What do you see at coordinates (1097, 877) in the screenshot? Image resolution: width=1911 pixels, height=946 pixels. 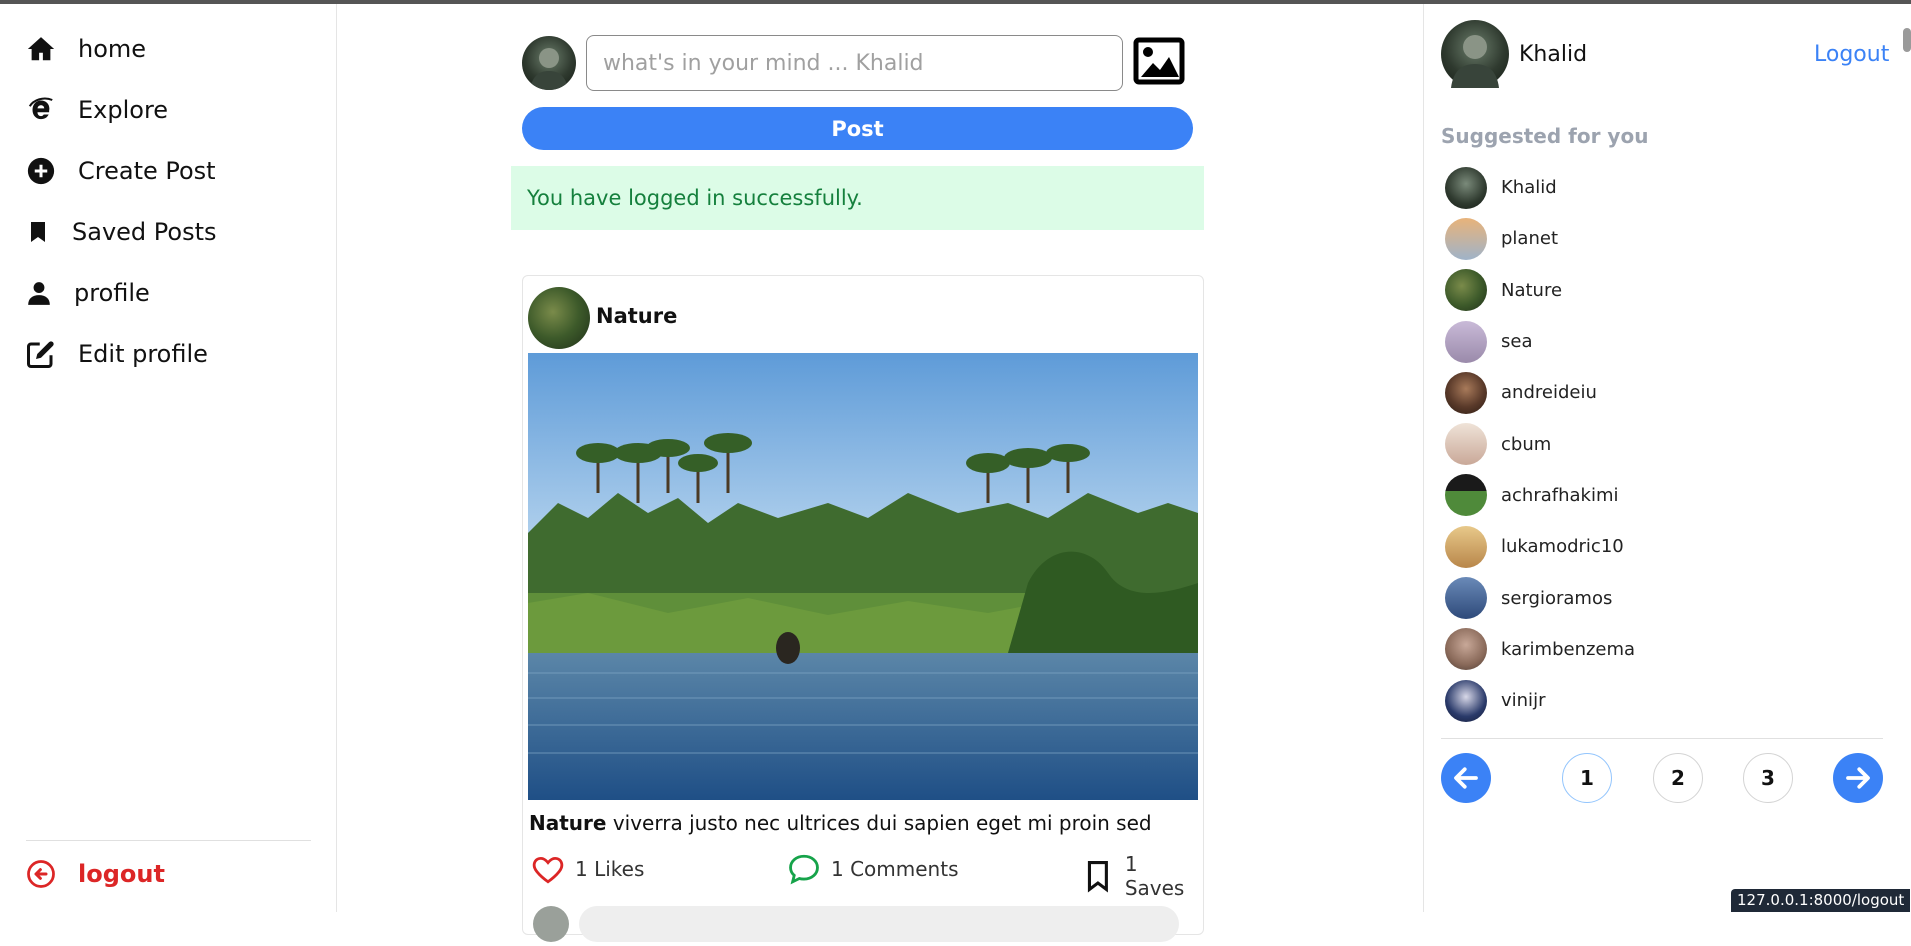 I see `bookmark-outline-icon` at bounding box center [1097, 877].